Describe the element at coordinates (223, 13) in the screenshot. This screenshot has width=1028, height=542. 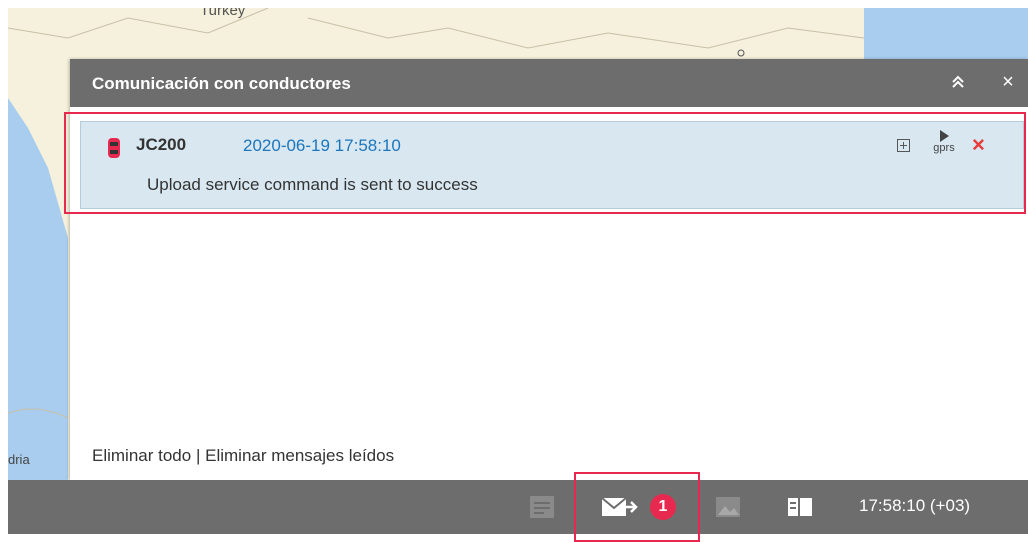
I see `map-label-country: Turkey` at that location.